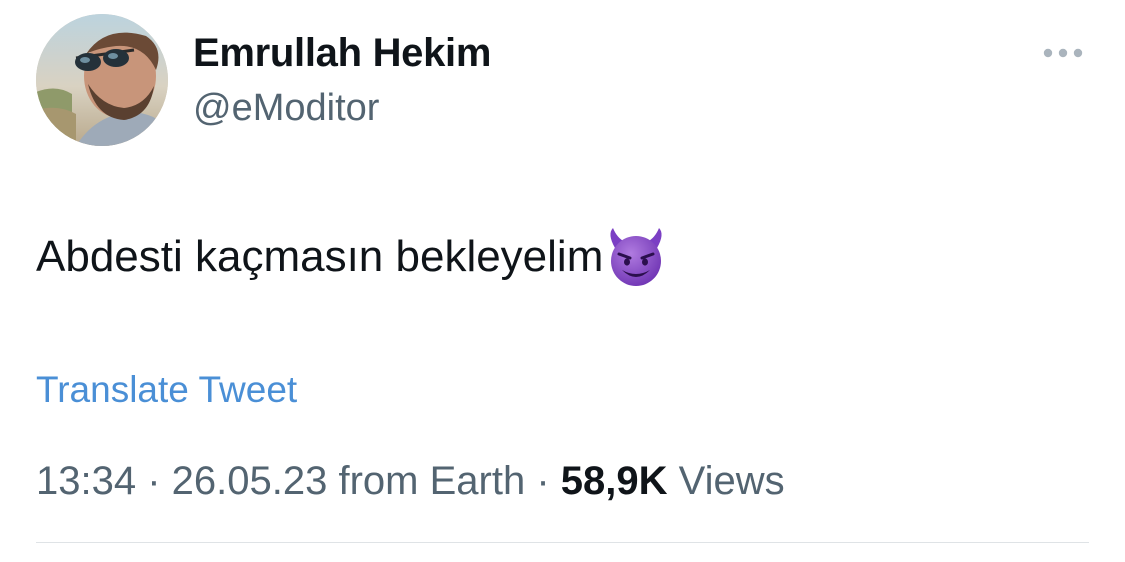  What do you see at coordinates (614, 481) in the screenshot?
I see `views-count: 58,9K` at bounding box center [614, 481].